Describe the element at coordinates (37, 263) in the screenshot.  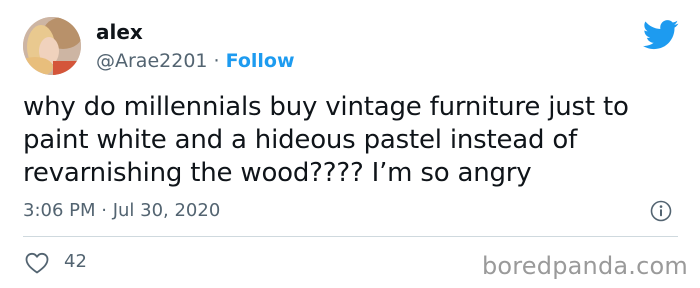
I see `heart-icon` at that location.